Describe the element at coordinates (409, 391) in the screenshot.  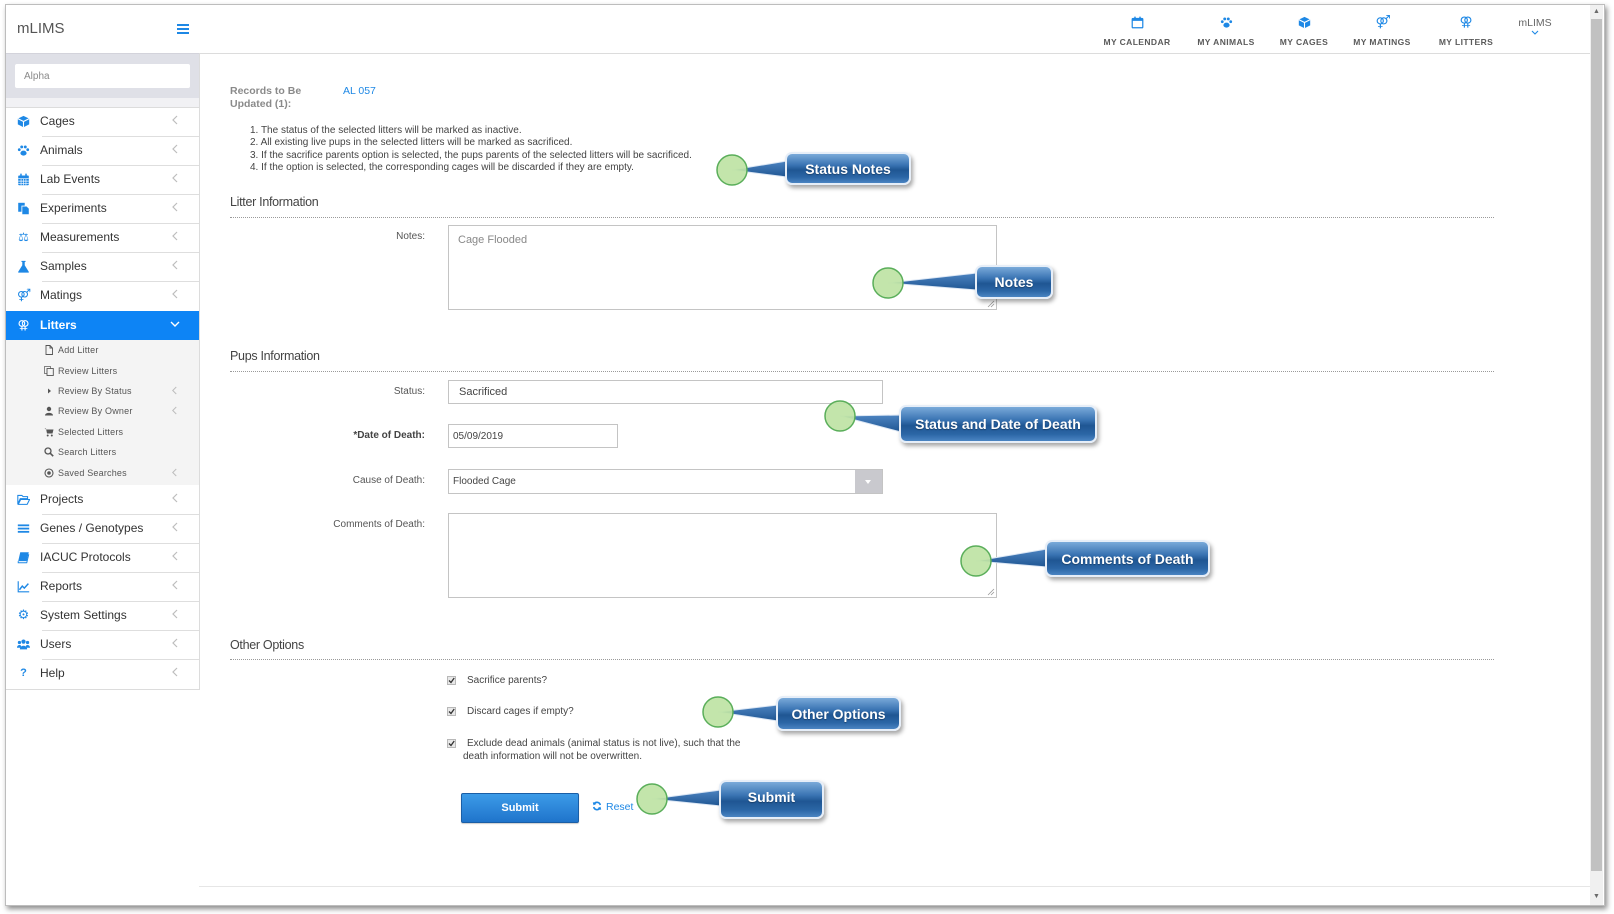
I see `status-label: Status:` at that location.